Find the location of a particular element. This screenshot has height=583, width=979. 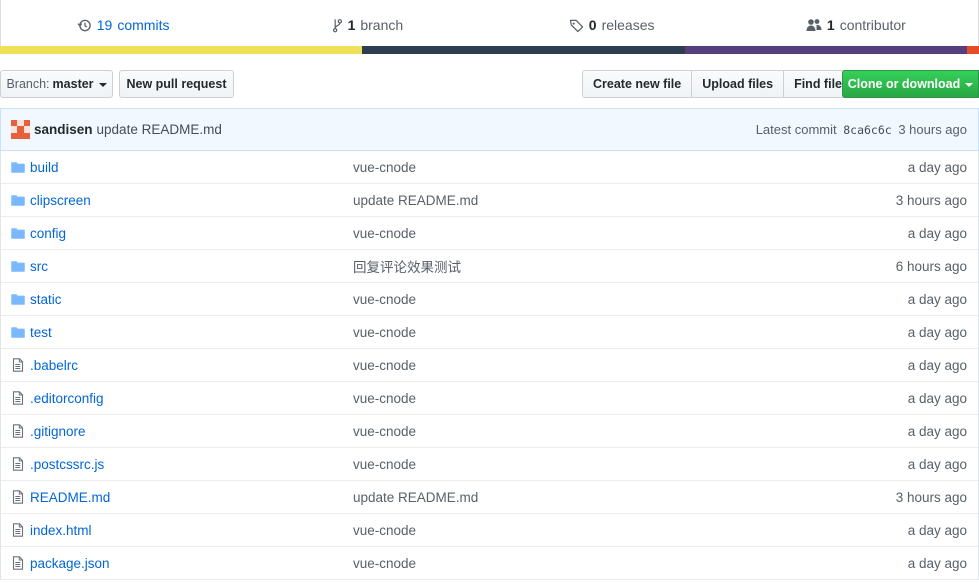

file-name-link: src is located at coordinates (39, 266).